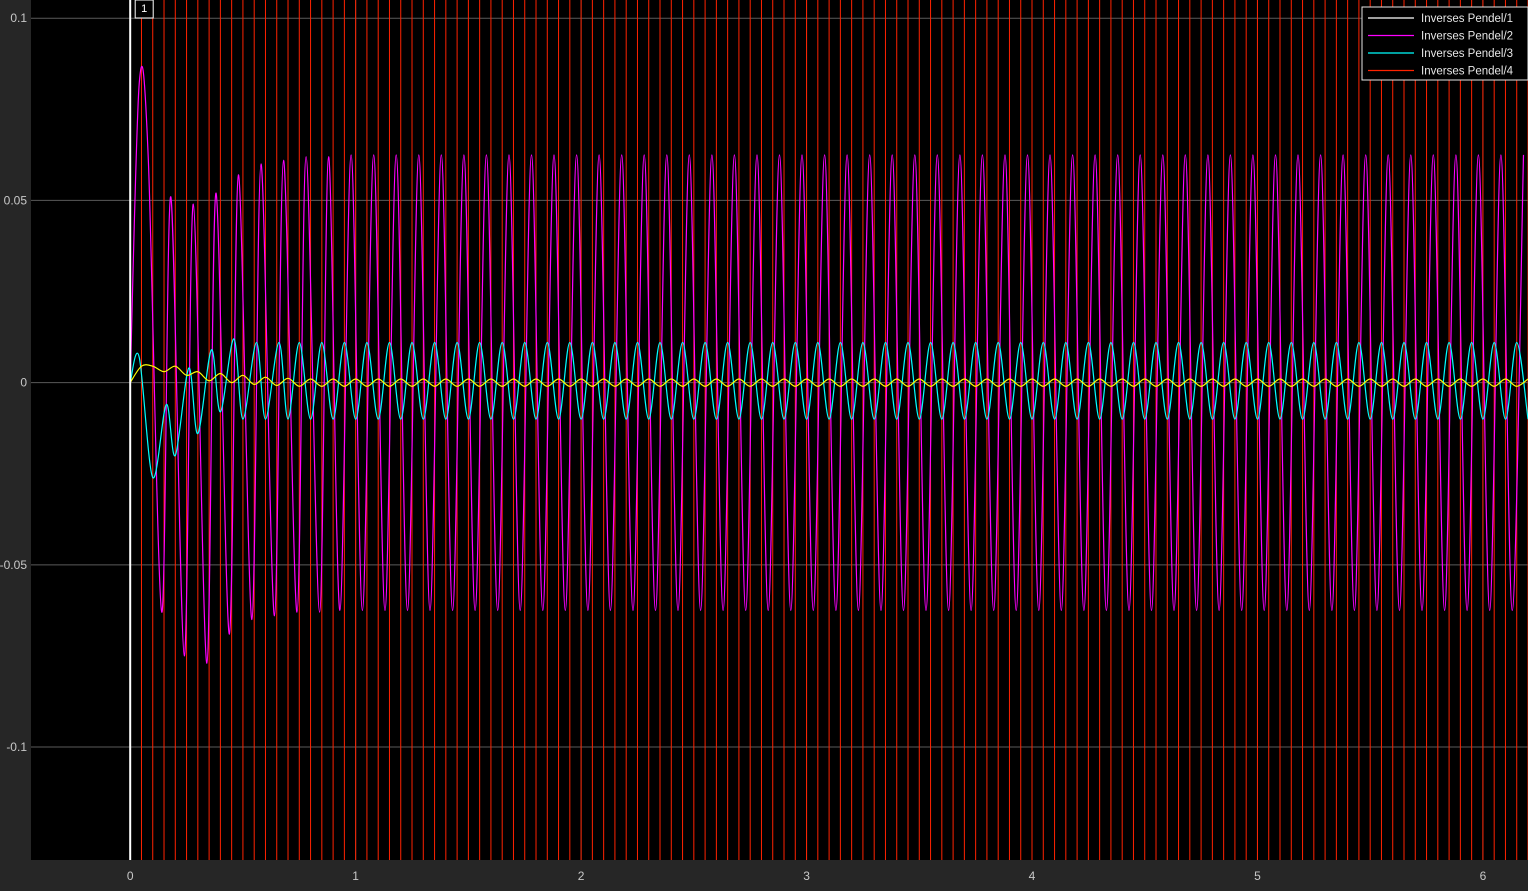 This screenshot has height=891, width=1528. I want to click on y-tick-label: -0.1, so click(16, 747).